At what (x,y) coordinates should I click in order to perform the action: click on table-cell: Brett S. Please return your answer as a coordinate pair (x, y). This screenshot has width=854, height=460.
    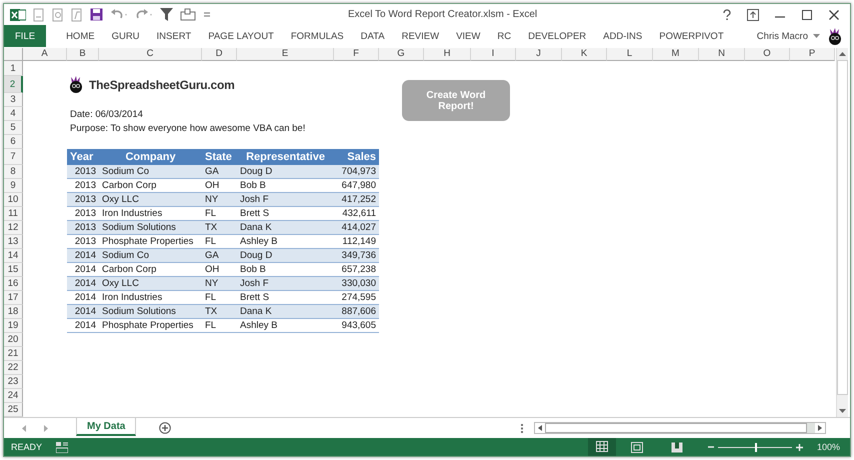
    Looking at the image, I should click on (285, 214).